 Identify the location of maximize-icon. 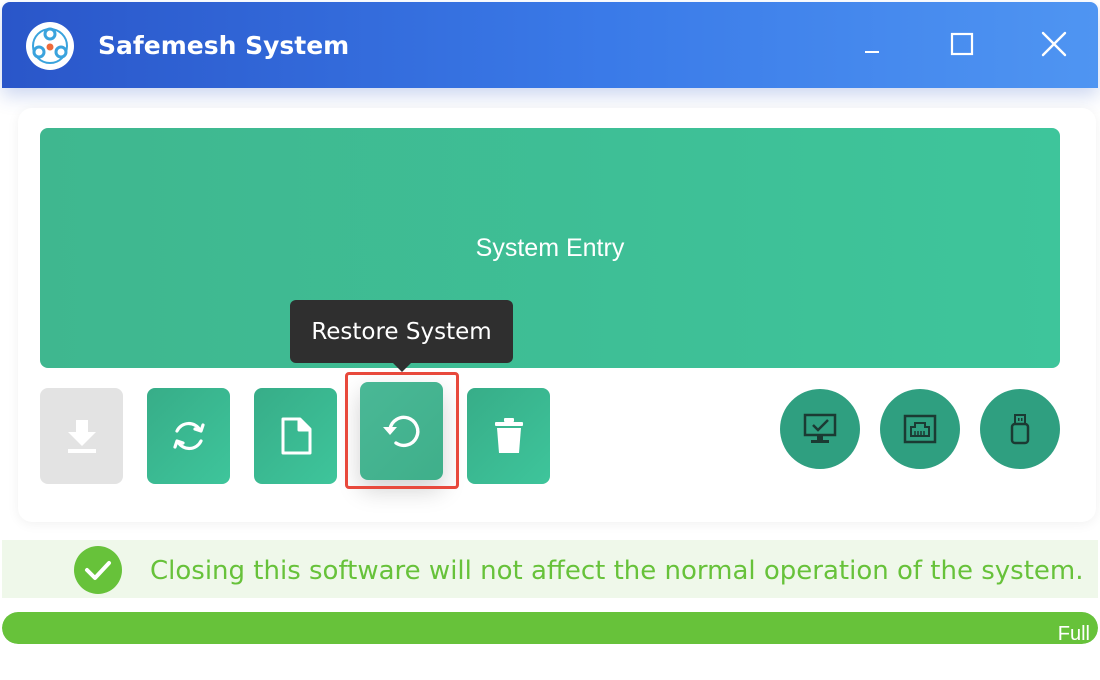
(962, 44).